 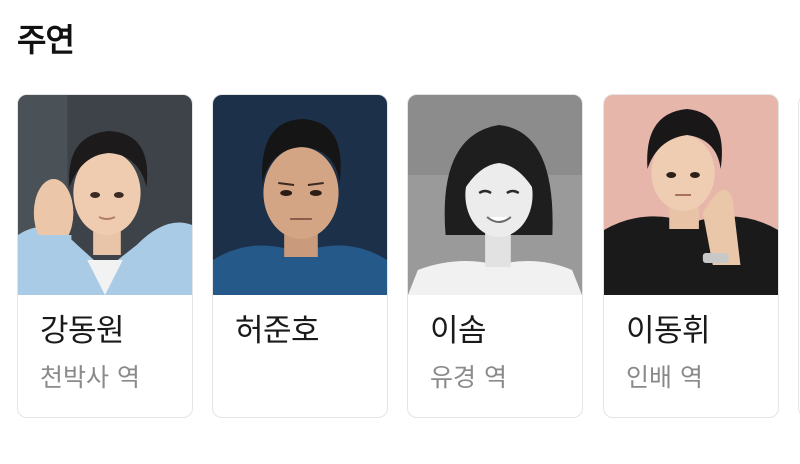 I want to click on cast-name: 이동휘, so click(x=668, y=331).